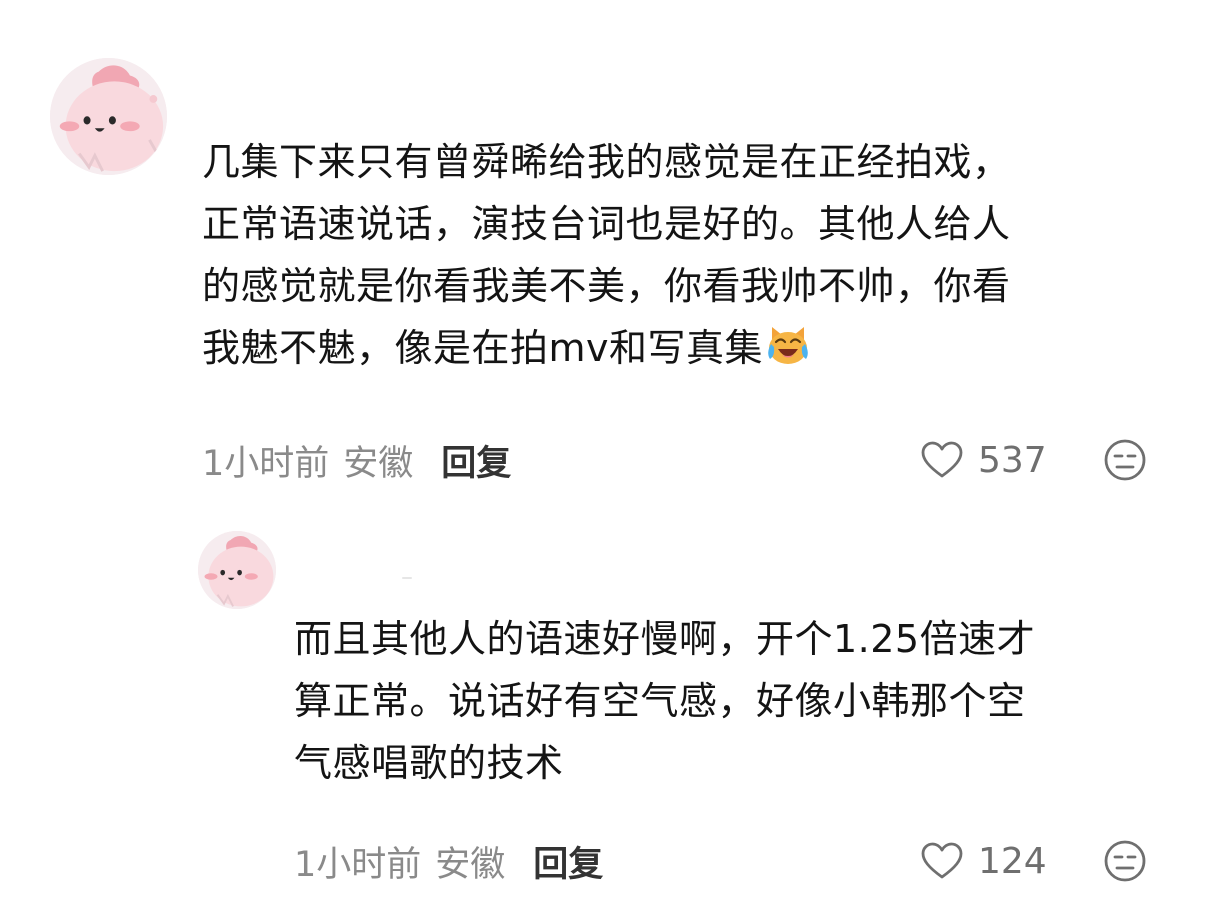 The width and height of the screenshot is (1215, 909). I want to click on like-button: 124, so click(983, 861).